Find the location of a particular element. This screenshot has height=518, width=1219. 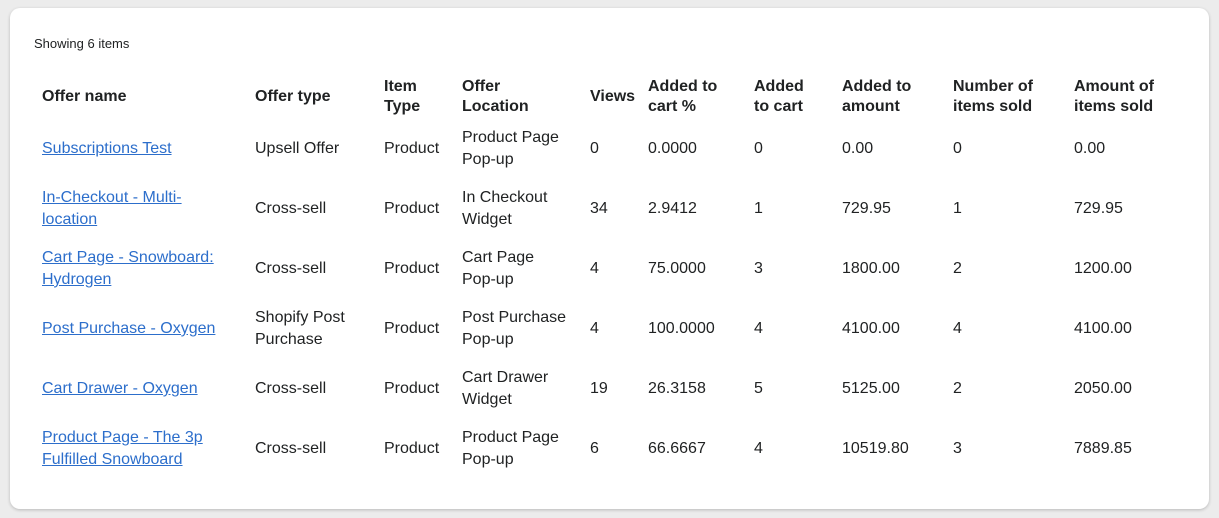

added-to-amount-cell: 5125.00 is located at coordinates (871, 388).